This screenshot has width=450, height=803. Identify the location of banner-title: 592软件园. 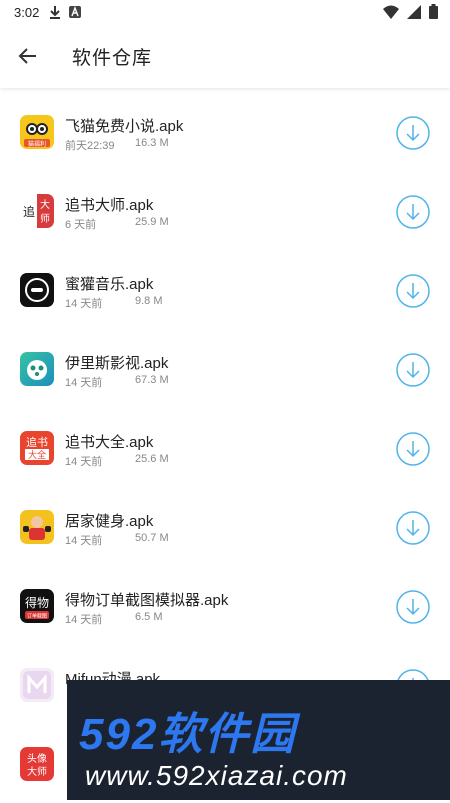
(188, 734).